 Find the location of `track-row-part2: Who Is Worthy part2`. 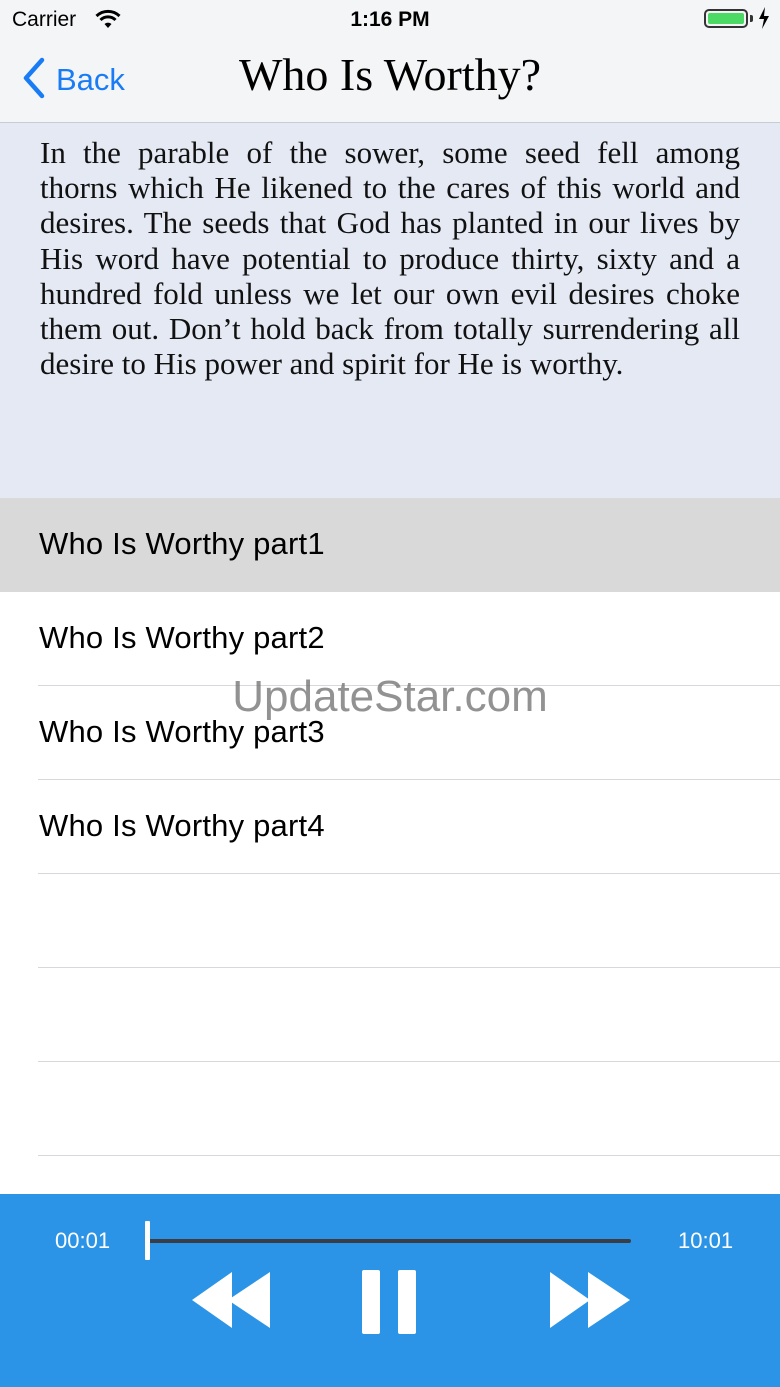

track-row-part2: Who Is Worthy part2 is located at coordinates (409, 639).